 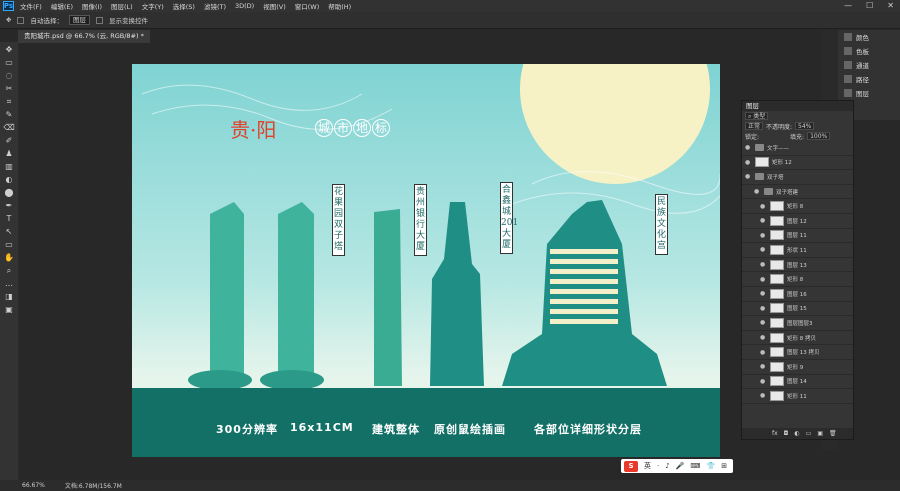 What do you see at coordinates (9, 167) in the screenshot?
I see `history-brush-icon: ▥` at bounding box center [9, 167].